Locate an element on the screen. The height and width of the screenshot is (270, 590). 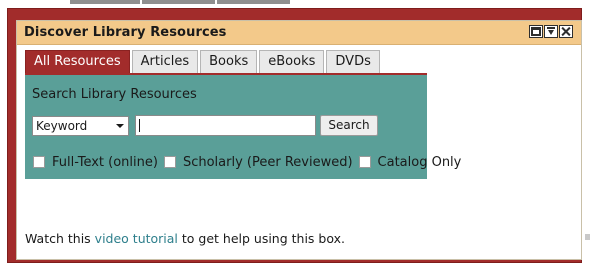
filter-full-text: Full-Text (online) is located at coordinates (95, 162).